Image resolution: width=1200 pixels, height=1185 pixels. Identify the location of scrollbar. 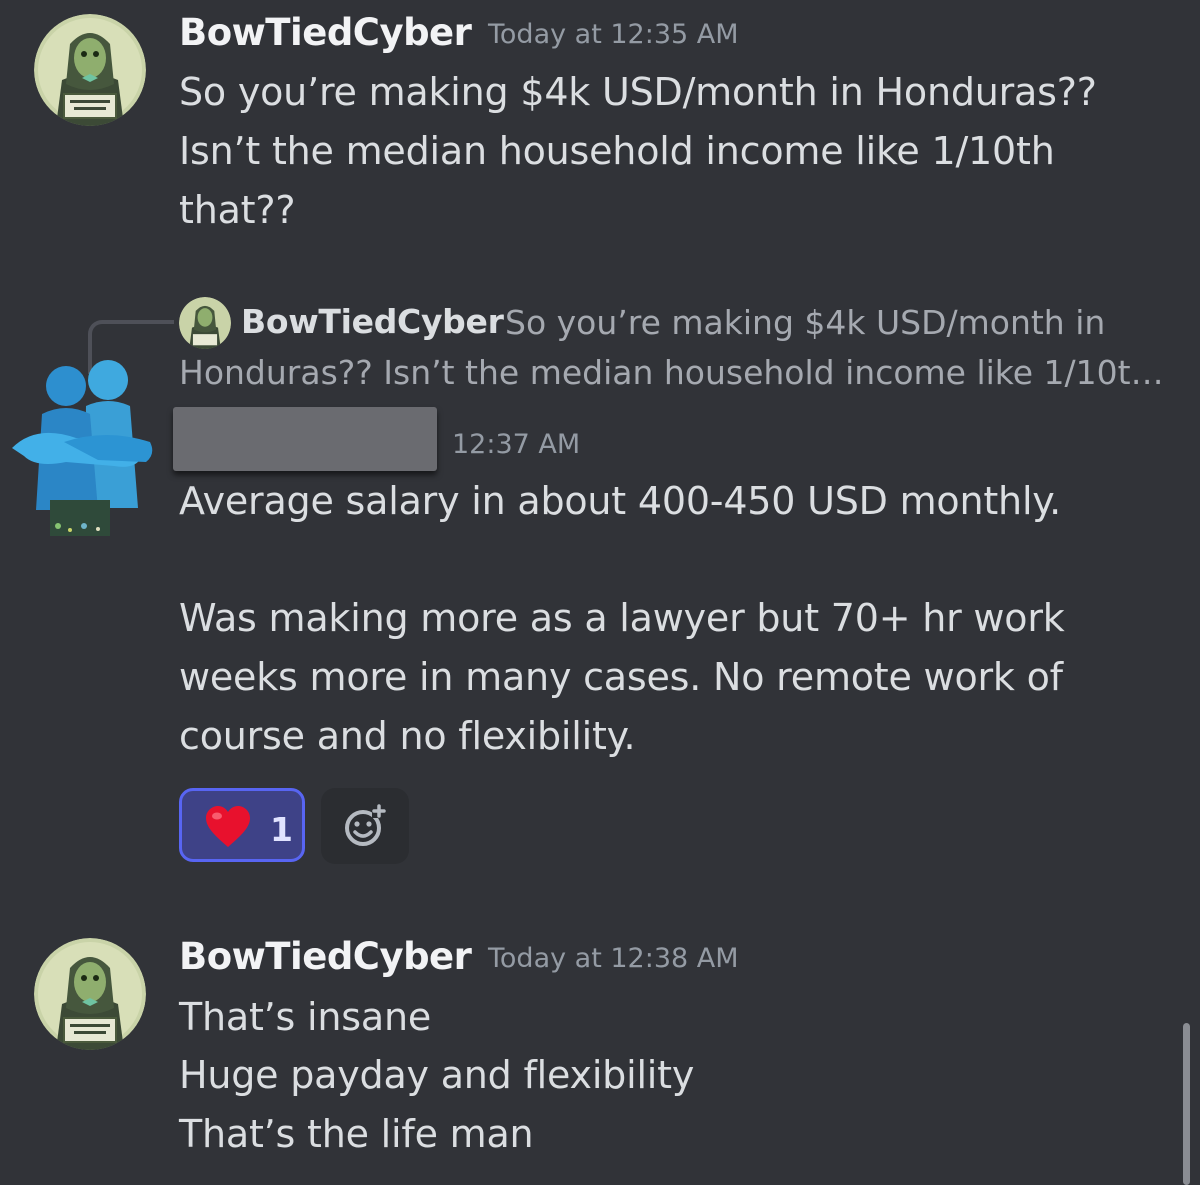
(1186, 1104).